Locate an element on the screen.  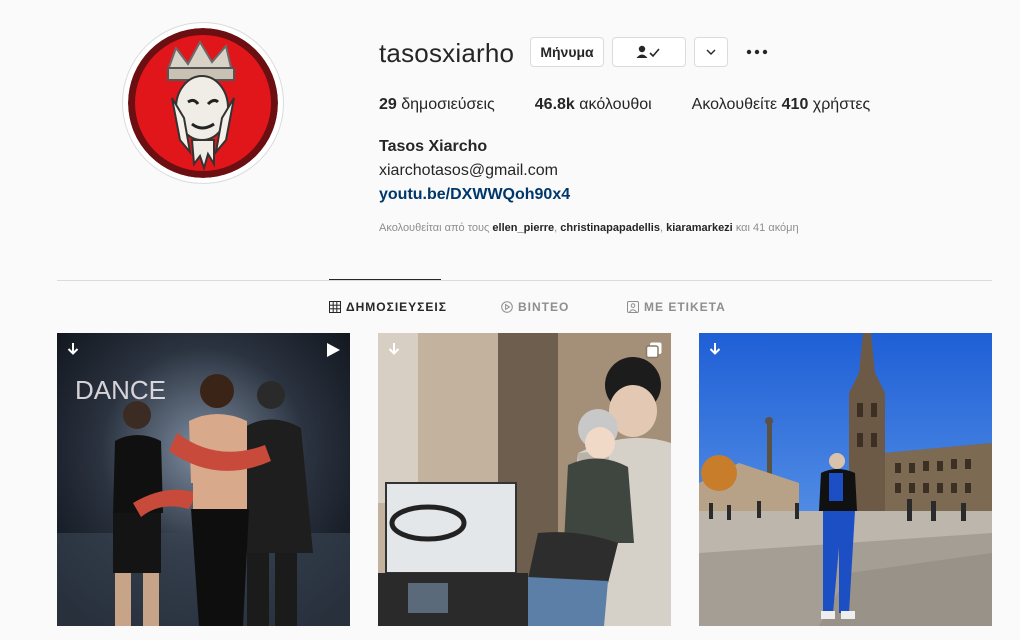
reel-icon is located at coordinates (333, 350).